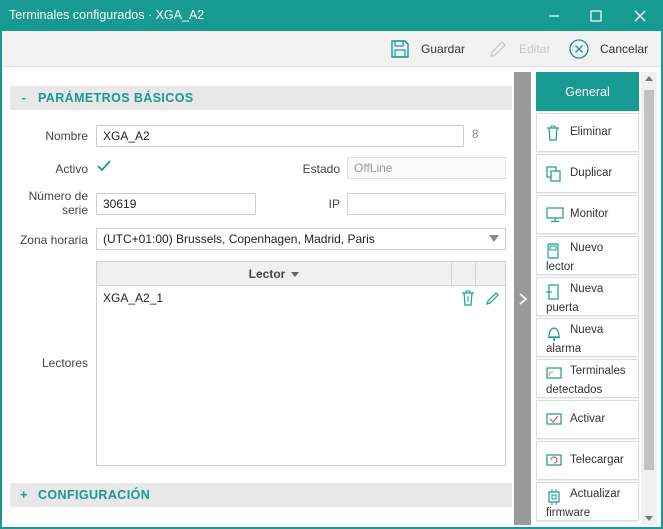 This screenshot has width=663, height=529. Describe the element at coordinates (591, 132) in the screenshot. I see `delete-label: Eliminar` at that location.